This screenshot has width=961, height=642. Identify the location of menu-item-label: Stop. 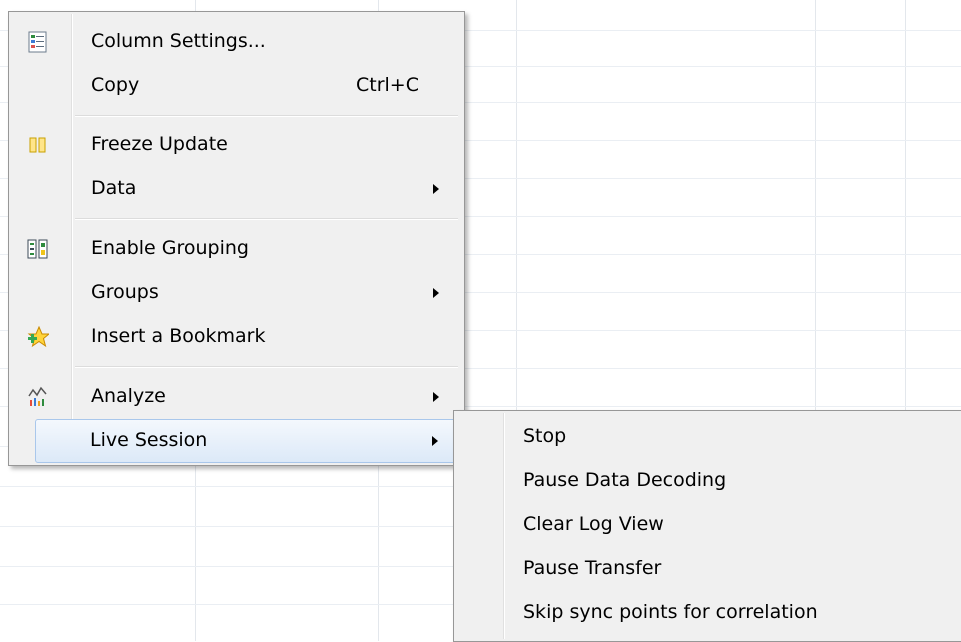
(545, 436).